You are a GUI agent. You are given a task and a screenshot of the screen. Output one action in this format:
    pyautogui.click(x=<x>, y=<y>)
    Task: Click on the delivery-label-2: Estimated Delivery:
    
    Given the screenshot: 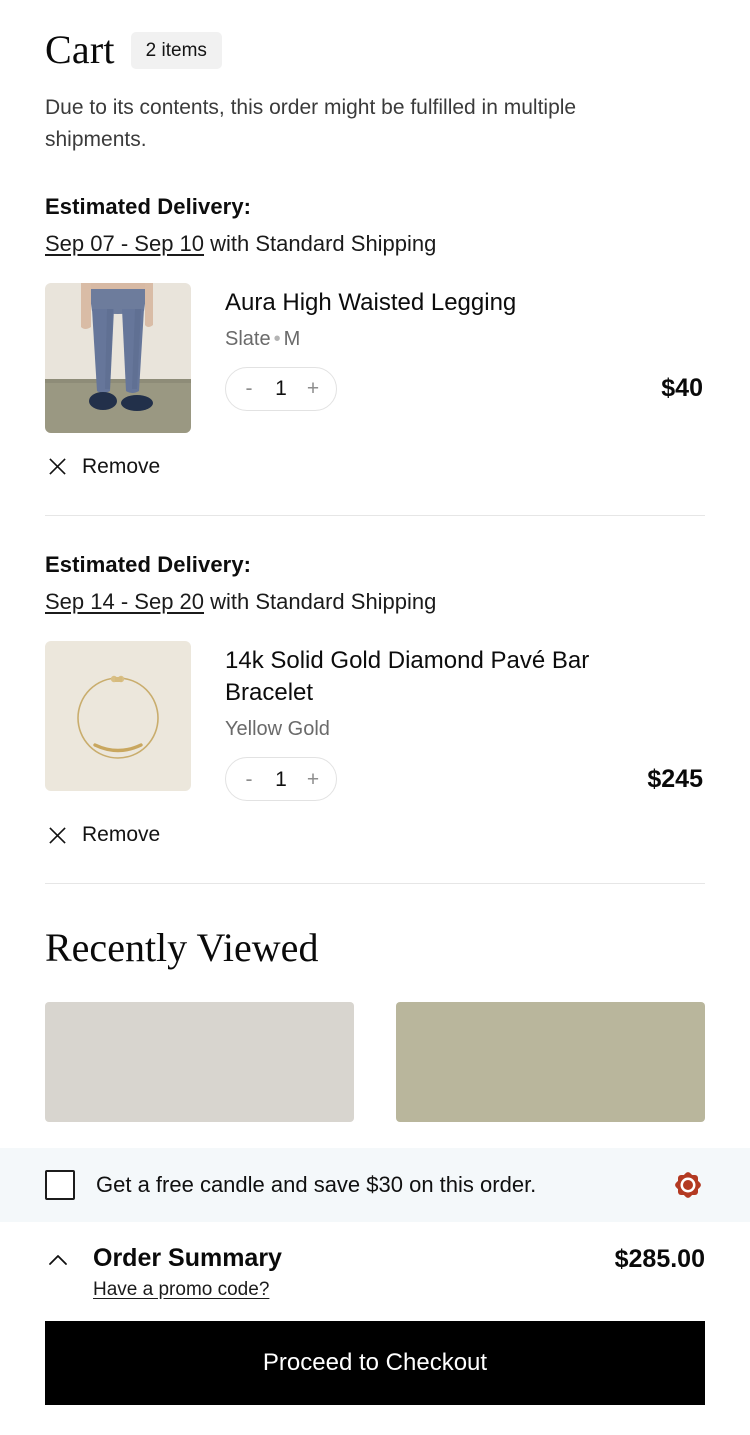 What is the action you would take?
    pyautogui.click(x=148, y=564)
    